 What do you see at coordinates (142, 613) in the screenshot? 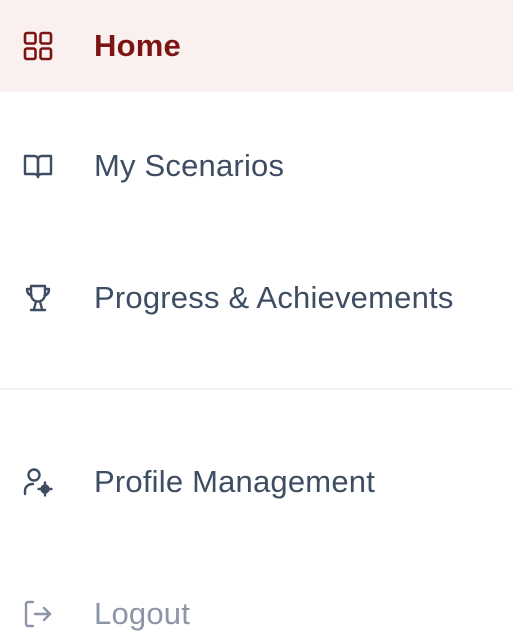
I see `sidebar-item-label: Logout` at bounding box center [142, 613].